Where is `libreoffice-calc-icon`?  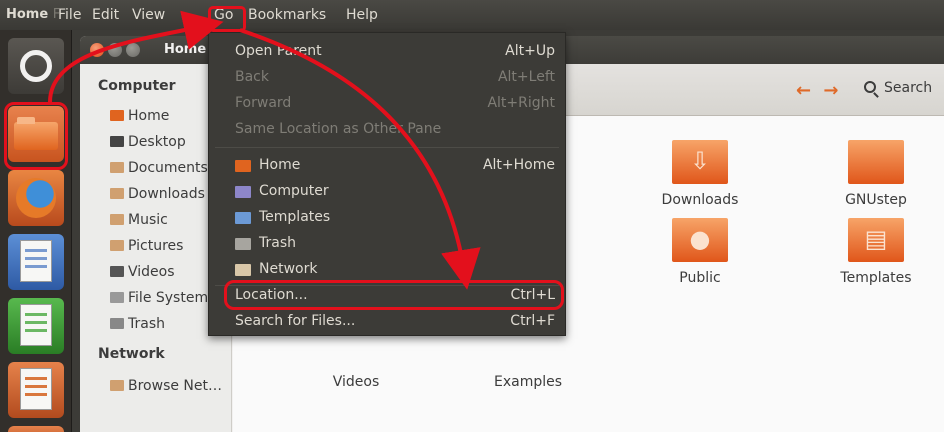 libreoffice-calc-icon is located at coordinates (36, 326).